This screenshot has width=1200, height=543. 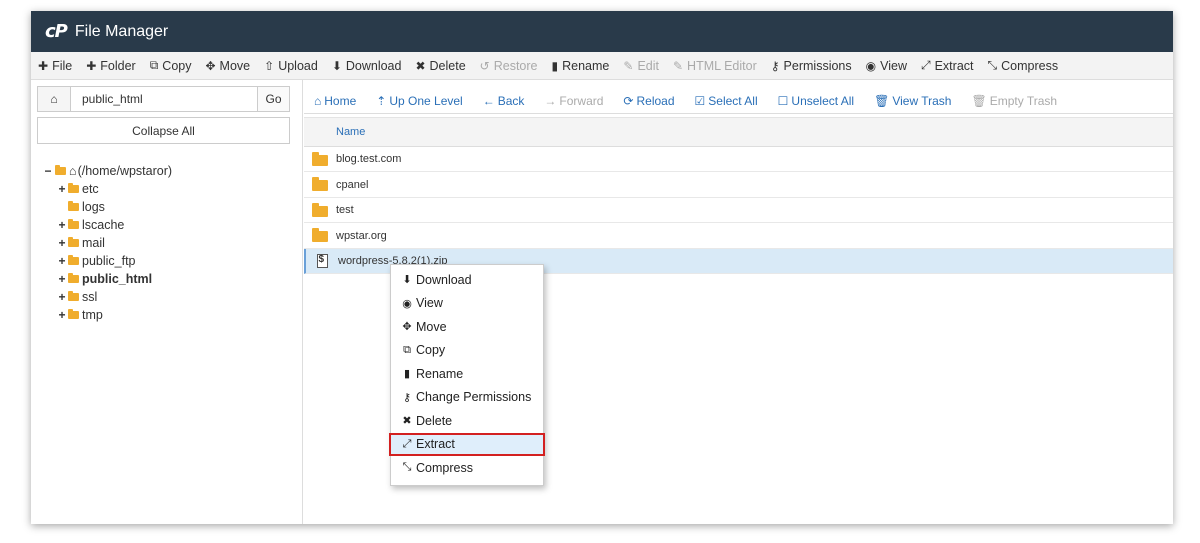 I want to click on level-up-icon: ⇡, so click(x=381, y=100).